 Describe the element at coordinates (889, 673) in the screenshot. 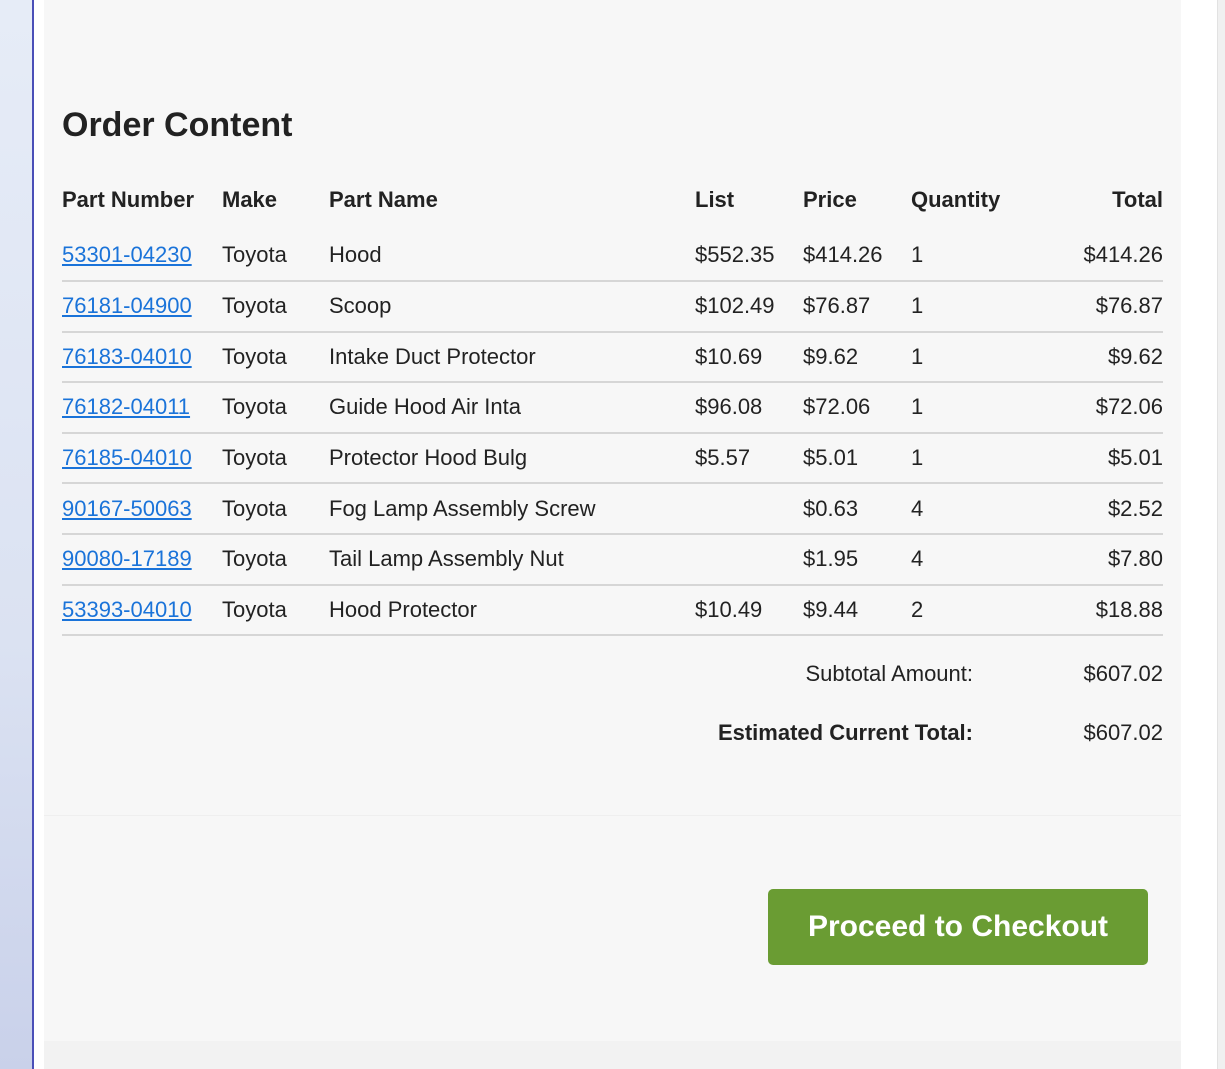

I see `subtotal-label: Subtotal Amount:` at that location.